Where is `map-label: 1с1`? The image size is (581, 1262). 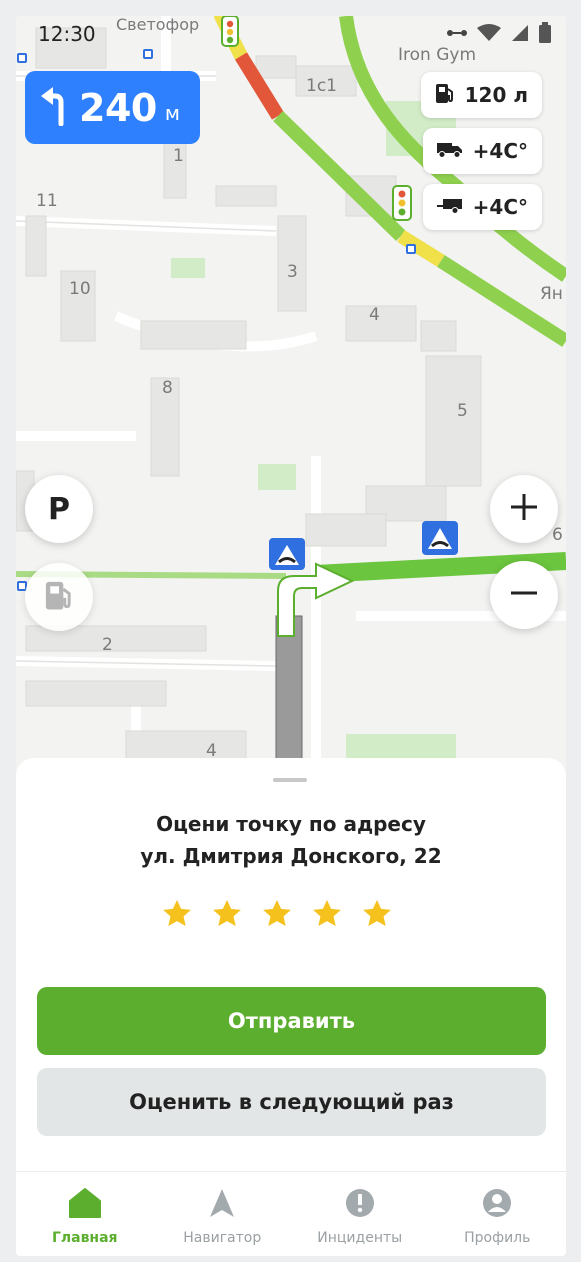 map-label: 1с1 is located at coordinates (321, 86).